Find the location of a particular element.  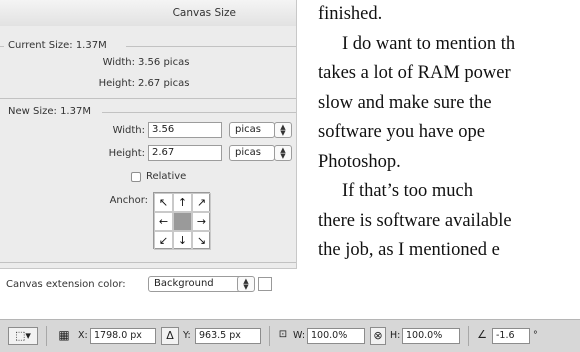

reference-point-icon: ▦ is located at coordinates (64, 336).